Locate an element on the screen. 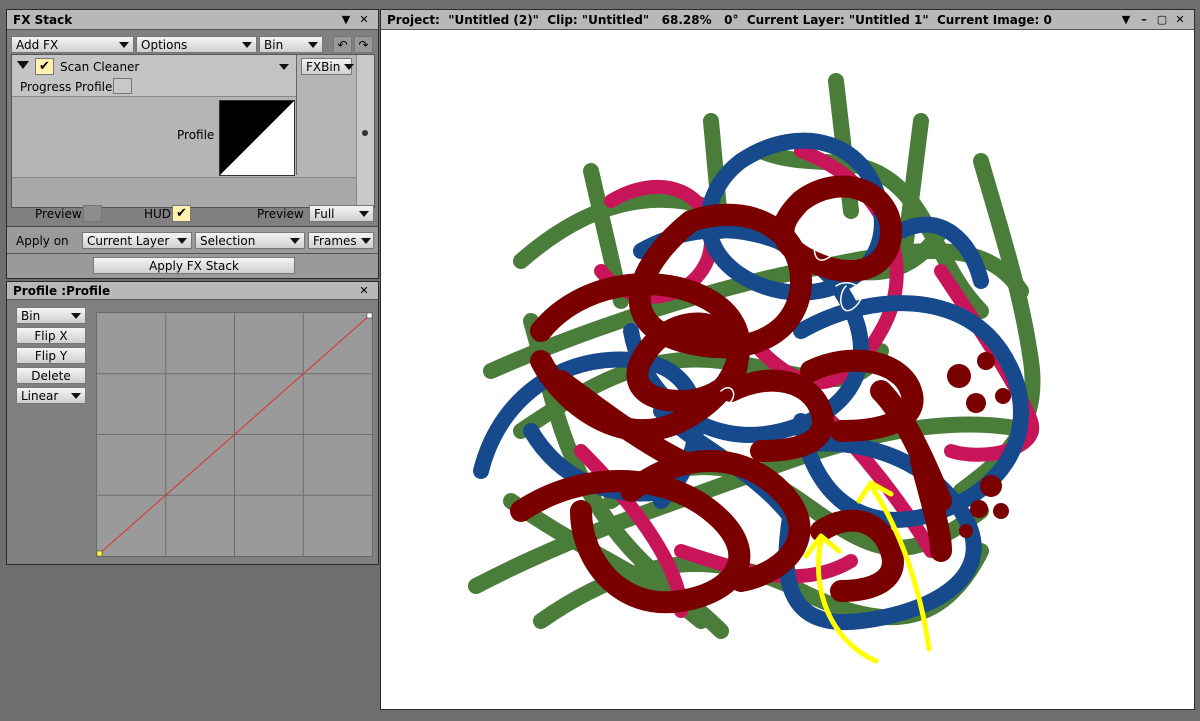 This screenshot has height=721, width=1200. frames-value: Frames is located at coordinates (335, 240).